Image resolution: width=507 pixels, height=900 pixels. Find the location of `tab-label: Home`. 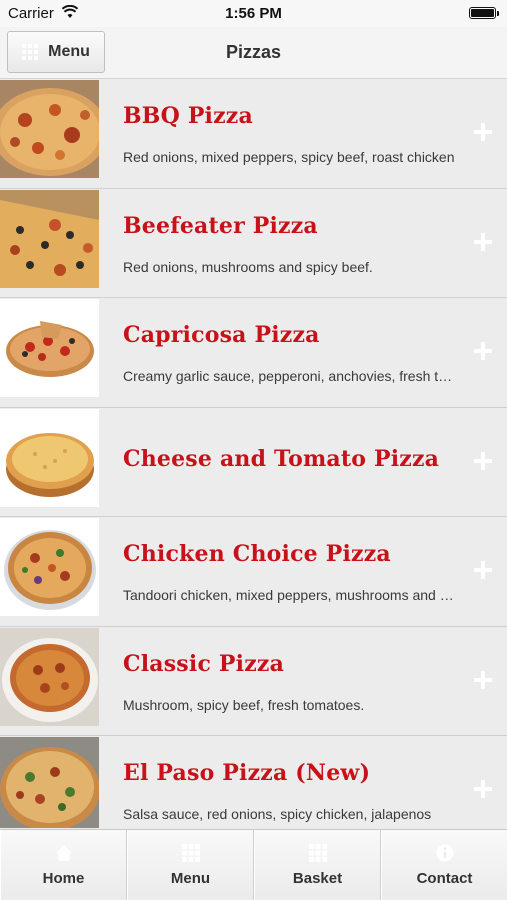

tab-label: Home is located at coordinates (63, 878).